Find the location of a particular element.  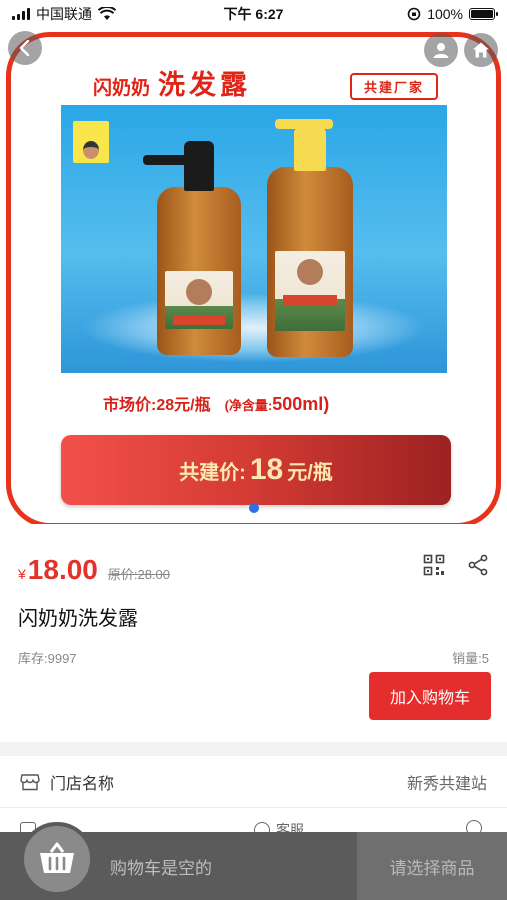

water-splash is located at coordinates (254, 328).